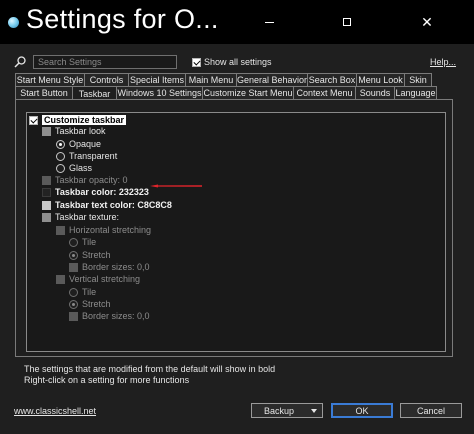 Image resolution: width=474 pixels, height=434 pixels. What do you see at coordinates (314, 411) in the screenshot?
I see `chevron-down-icon` at bounding box center [314, 411].